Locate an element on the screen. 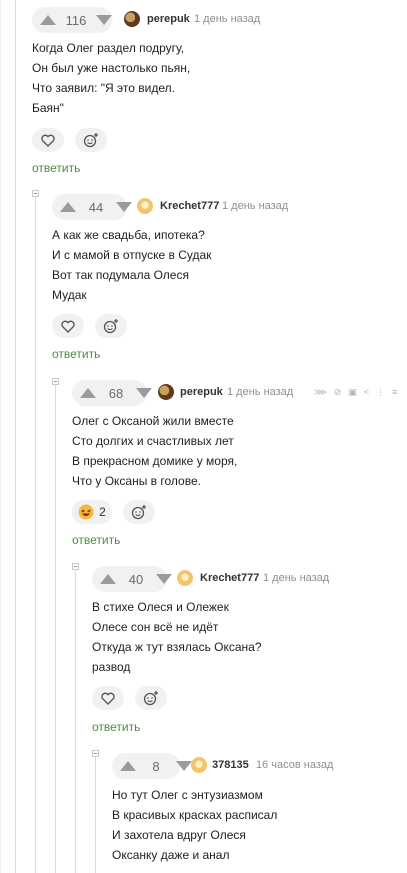  reaction-count: 2 is located at coordinates (102, 512).